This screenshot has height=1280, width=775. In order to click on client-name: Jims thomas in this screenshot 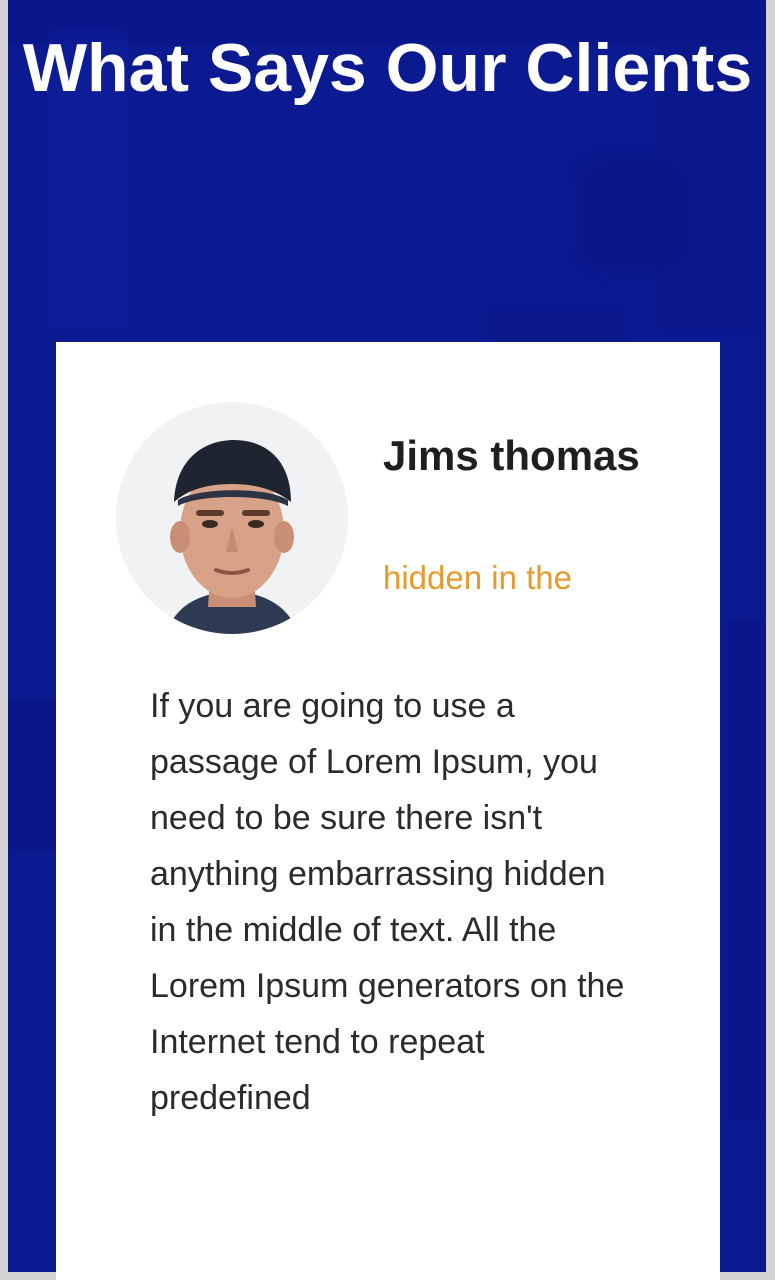, I will do `click(511, 455)`.